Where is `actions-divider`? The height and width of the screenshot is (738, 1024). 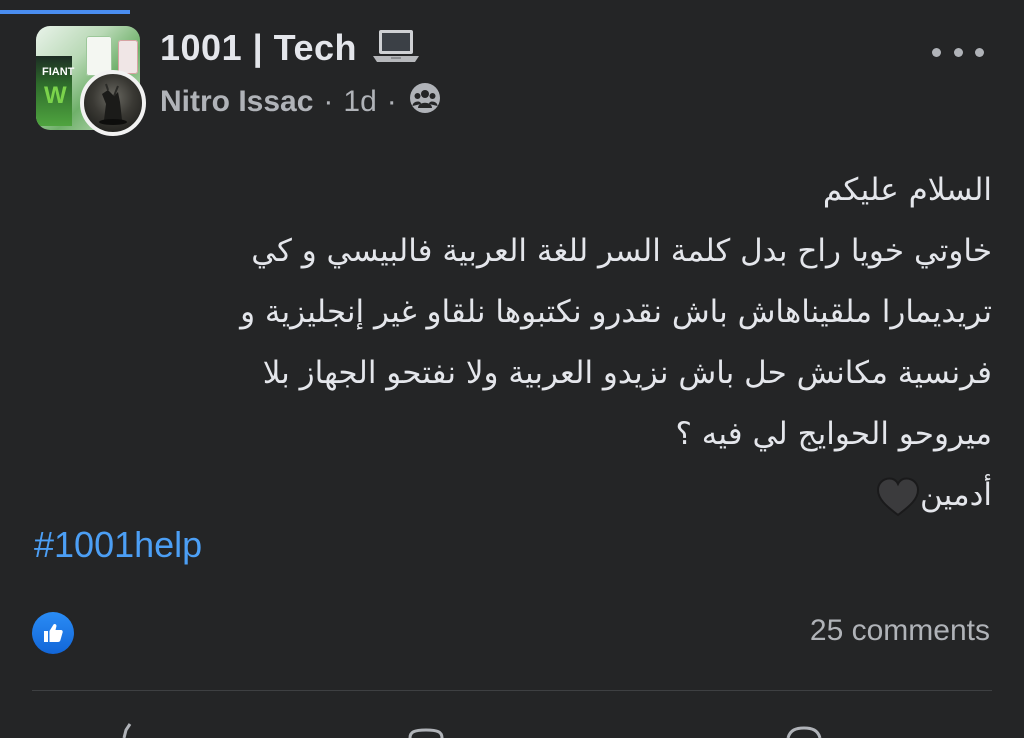
actions-divider is located at coordinates (512, 690).